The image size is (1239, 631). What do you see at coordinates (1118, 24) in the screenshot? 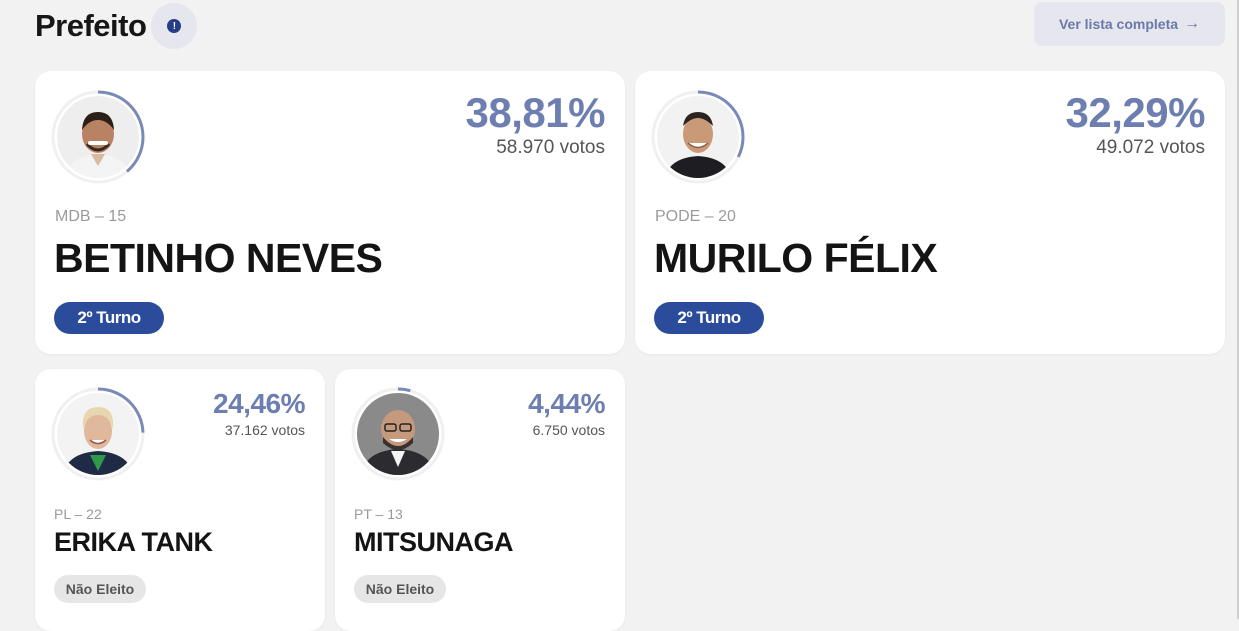
I see `view-full-list-label: Ver lista completa` at bounding box center [1118, 24].